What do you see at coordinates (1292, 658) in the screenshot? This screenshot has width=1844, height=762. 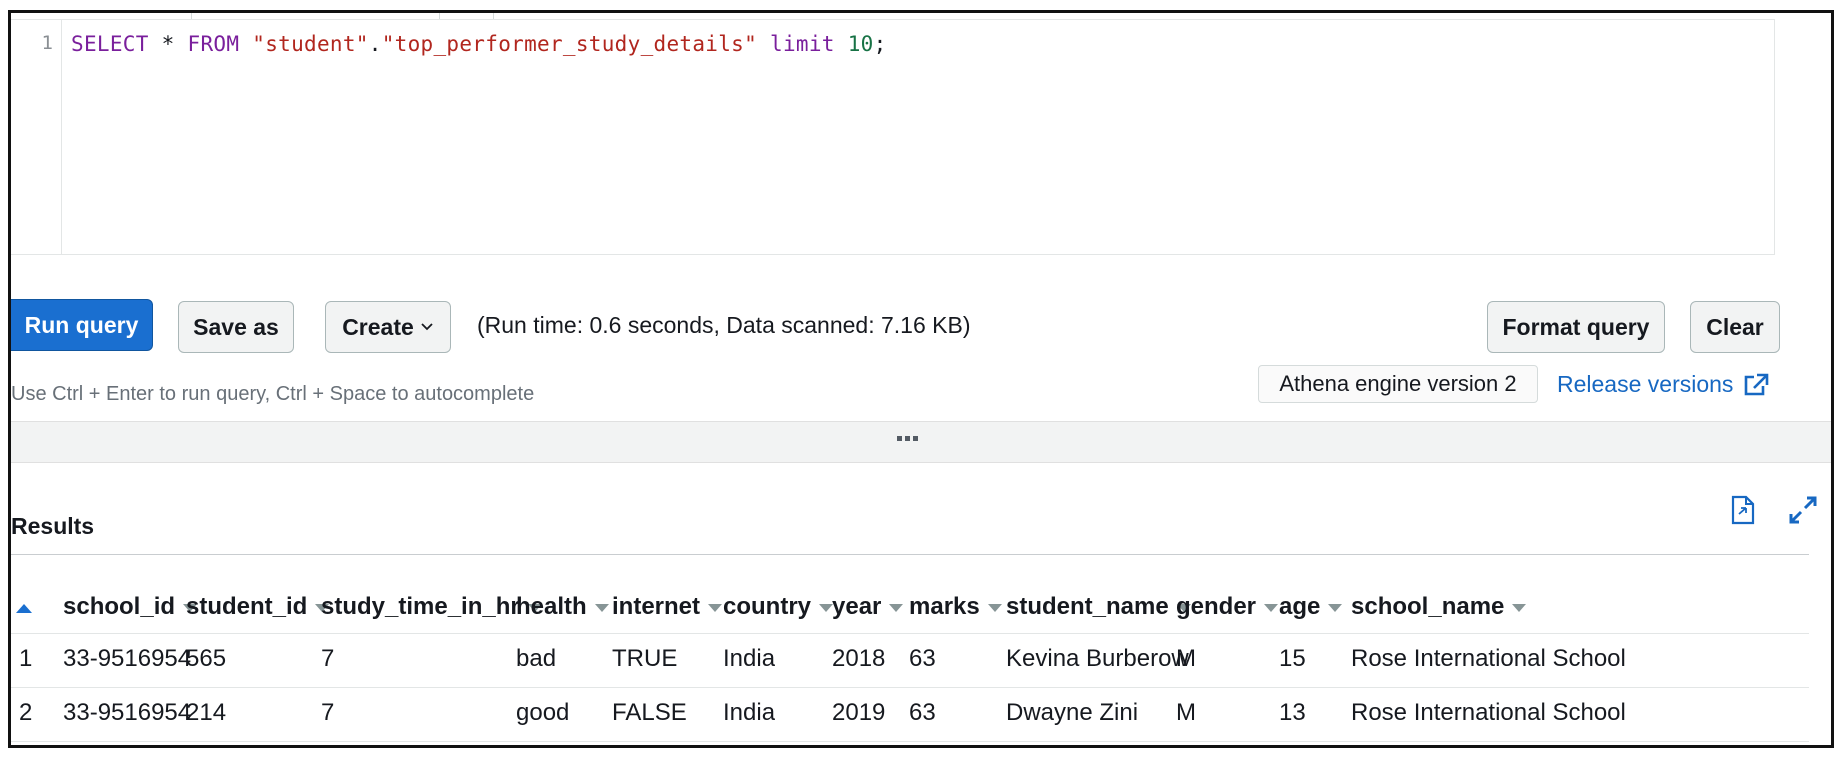 I see `table-cell: 15` at bounding box center [1292, 658].